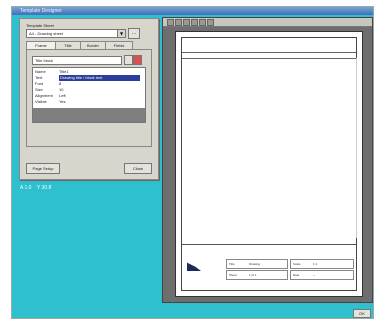  What do you see at coordinates (186, 22) in the screenshot?
I see `zoom-out-icon` at bounding box center [186, 22].